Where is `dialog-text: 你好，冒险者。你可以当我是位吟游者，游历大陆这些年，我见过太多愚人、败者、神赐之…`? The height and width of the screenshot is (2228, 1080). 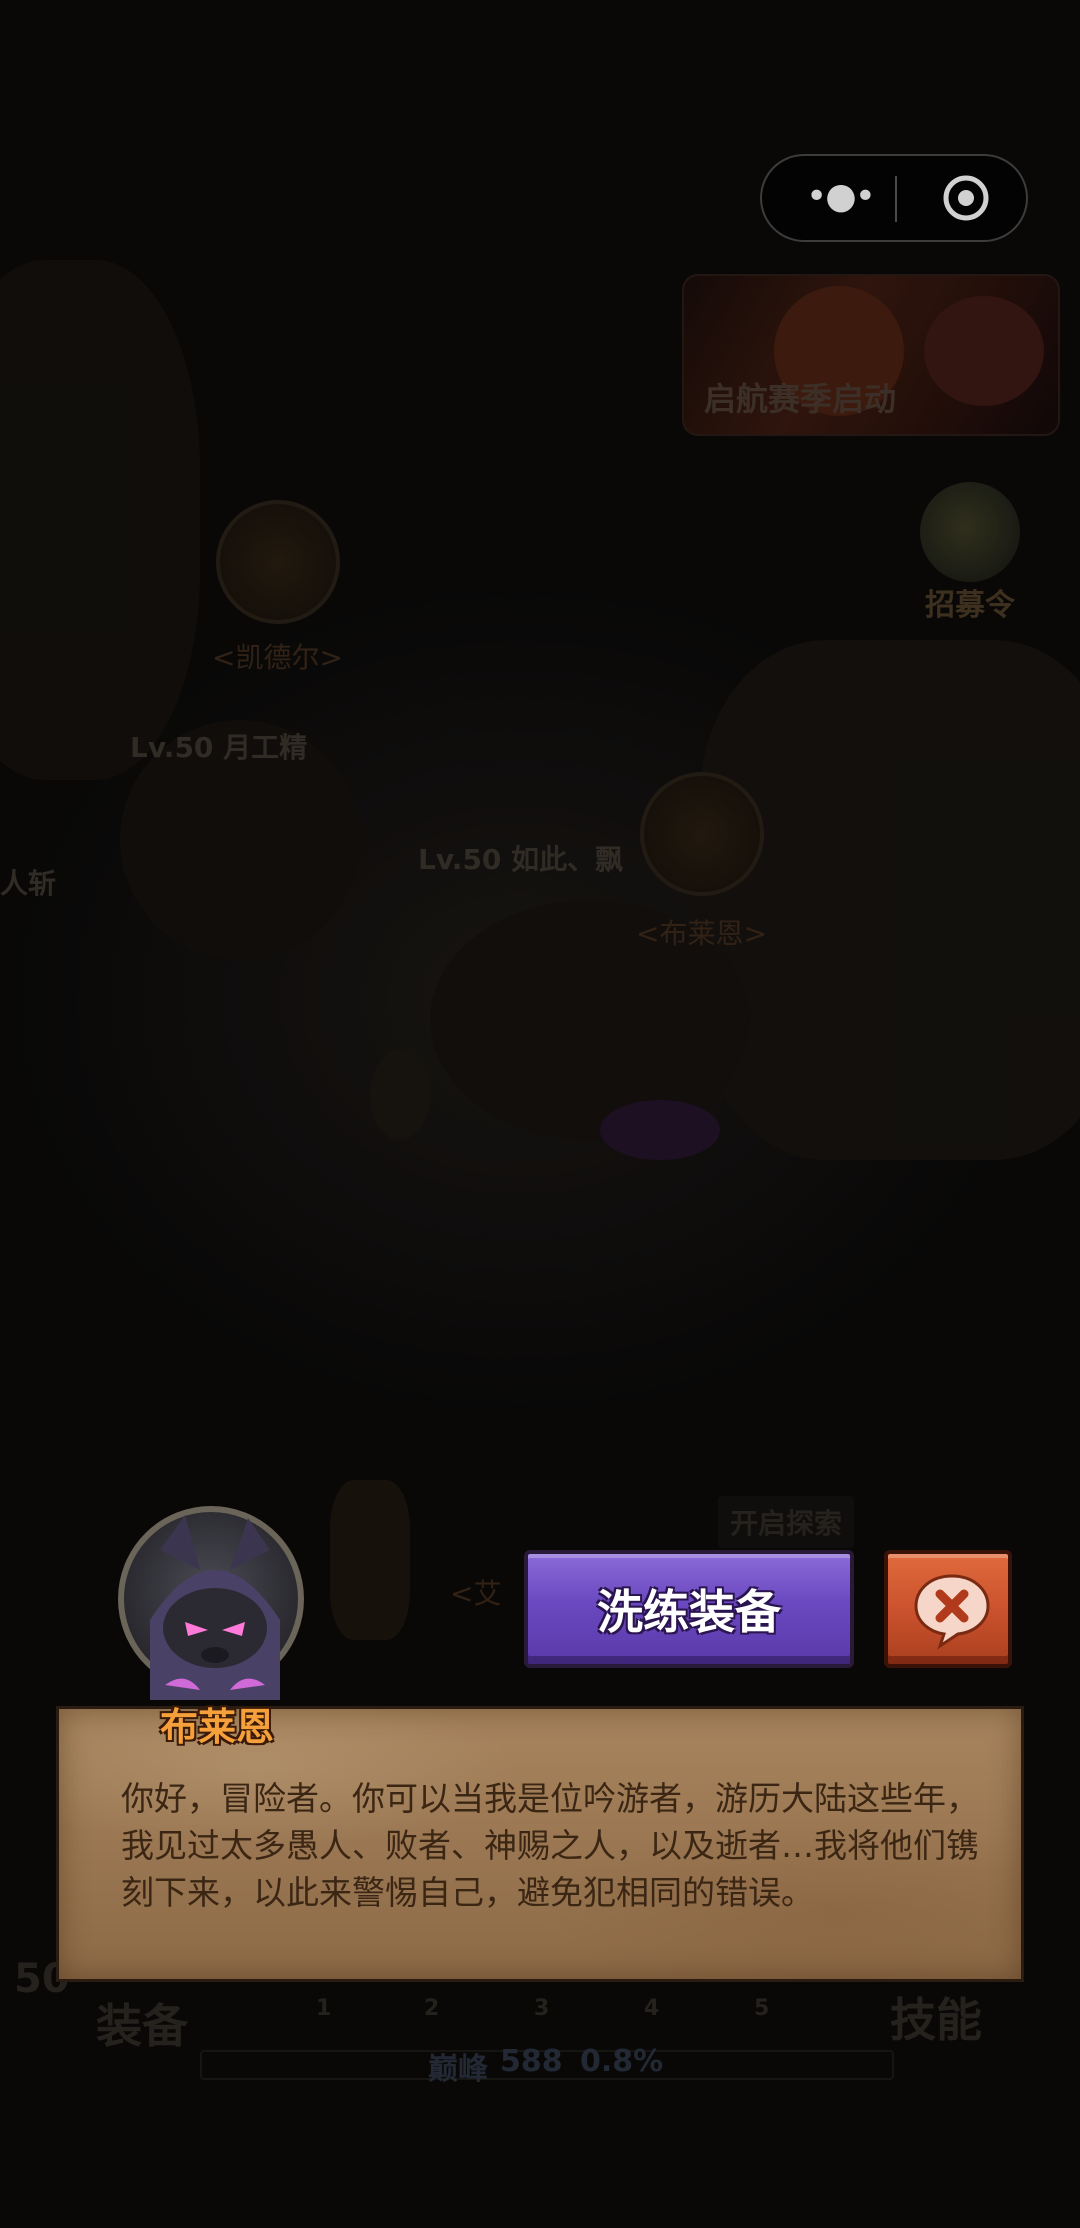 dialog-text: 你好，冒险者。你可以当我是位吟游者，游历大陆这些年，我见过太多愚人、败者、神赐之… is located at coordinates (550, 1845).